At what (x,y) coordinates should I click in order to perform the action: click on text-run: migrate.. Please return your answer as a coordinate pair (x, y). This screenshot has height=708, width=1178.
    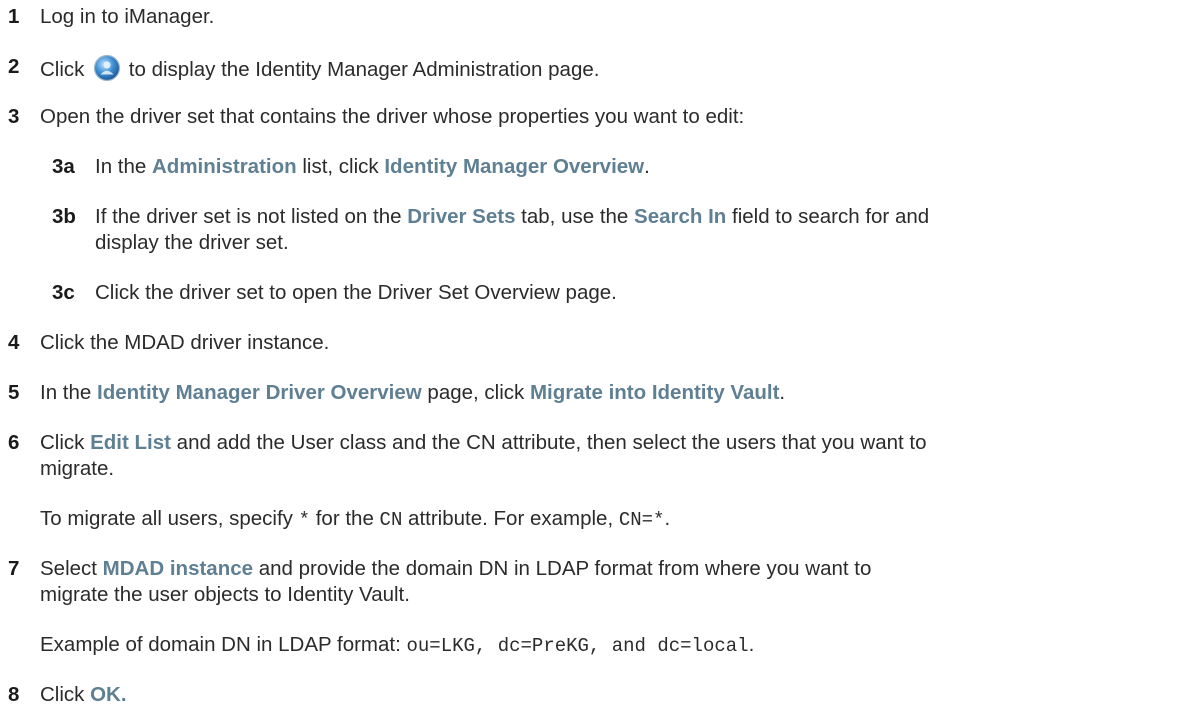
    Looking at the image, I should click on (77, 468).